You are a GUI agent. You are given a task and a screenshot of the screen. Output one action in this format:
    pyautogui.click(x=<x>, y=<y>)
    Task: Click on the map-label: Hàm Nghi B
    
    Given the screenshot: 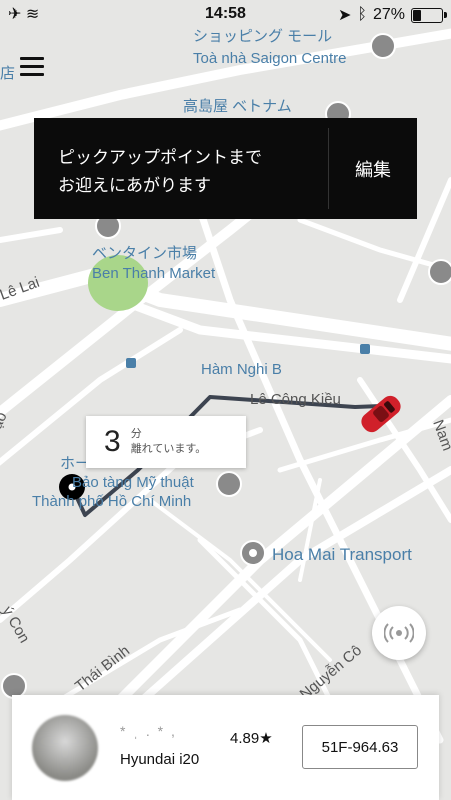 What is the action you would take?
    pyautogui.click(x=241, y=369)
    